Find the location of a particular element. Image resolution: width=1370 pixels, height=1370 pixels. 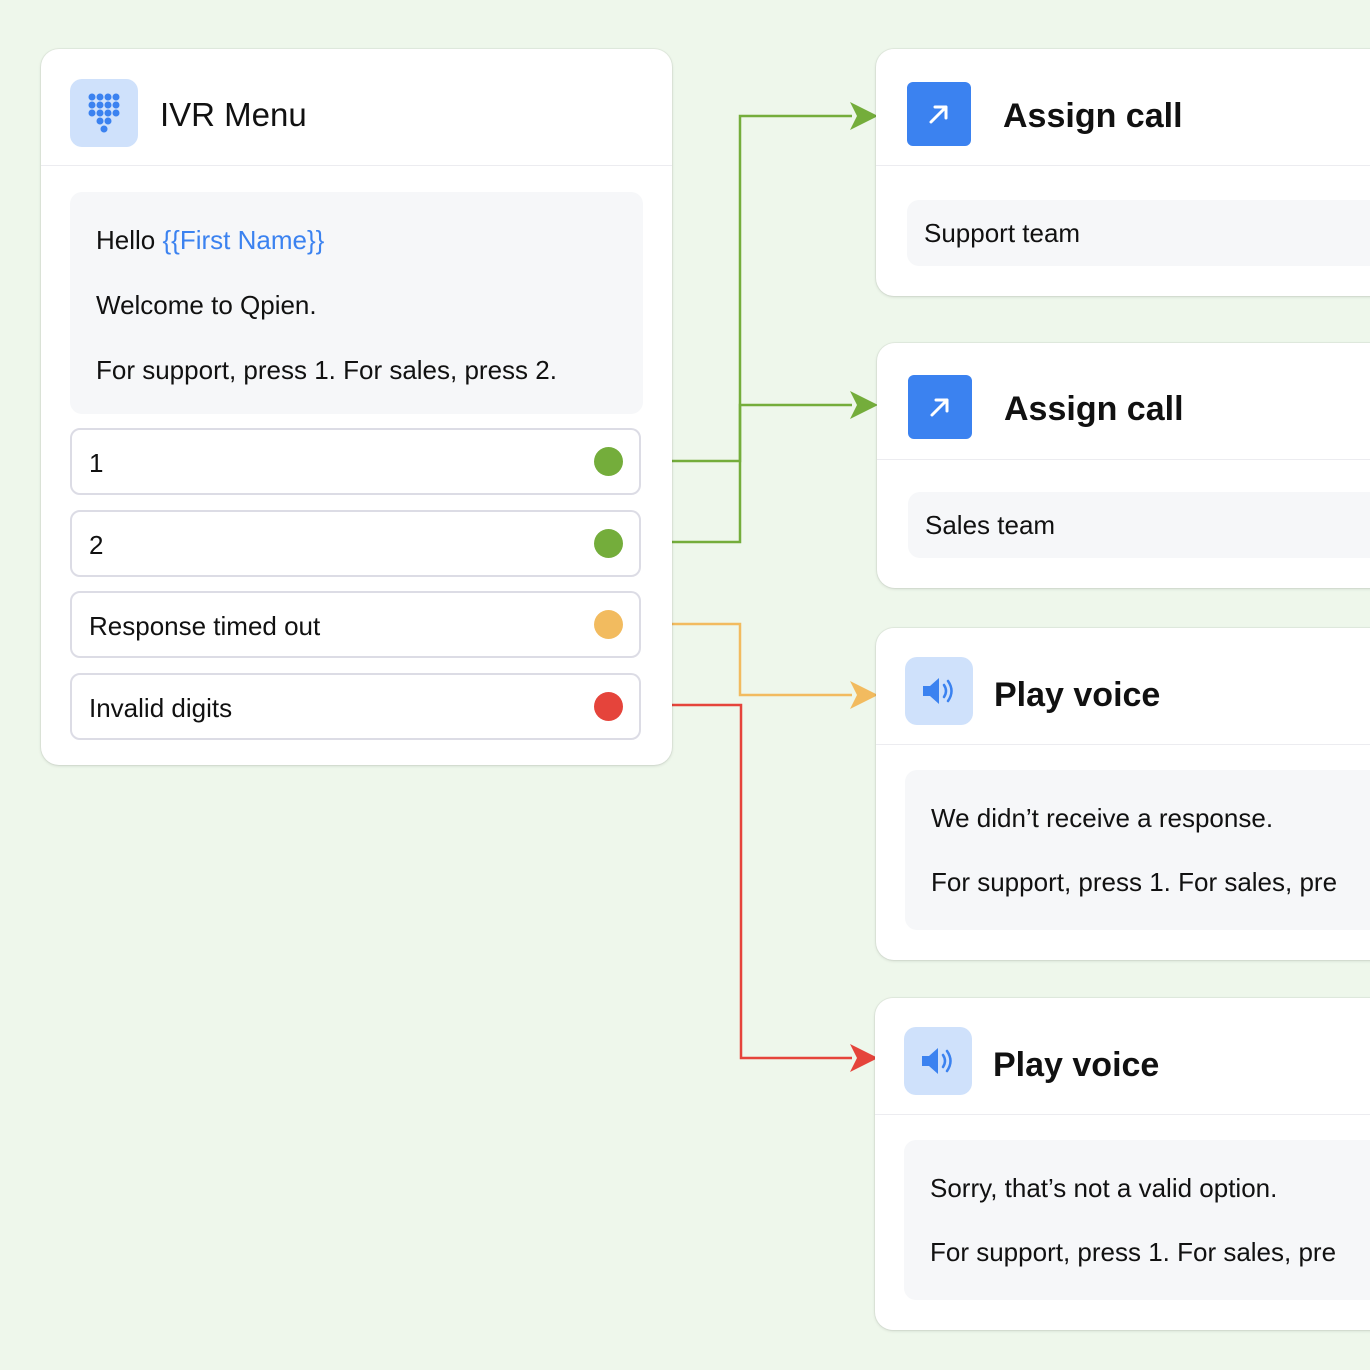

option-label: Invalid digits is located at coordinates (161, 708).